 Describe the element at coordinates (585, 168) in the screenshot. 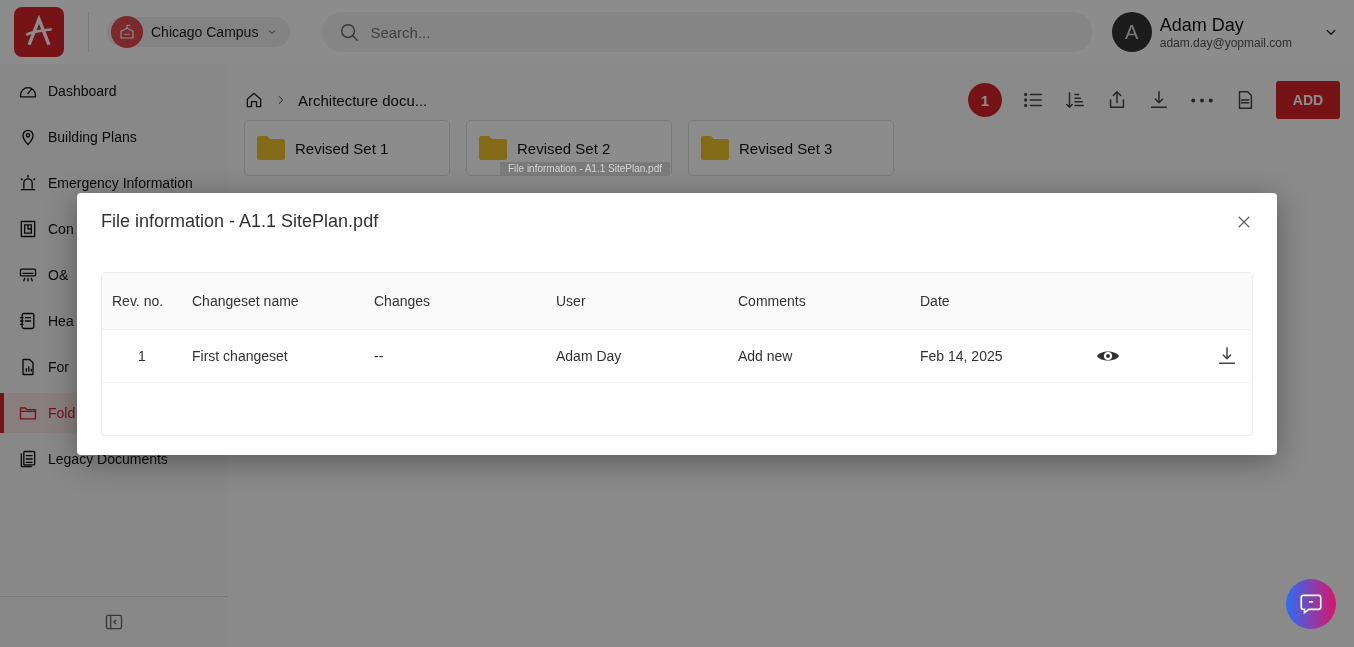

I see `tooltip: File information - A1.1 SitePlan.pdf` at that location.